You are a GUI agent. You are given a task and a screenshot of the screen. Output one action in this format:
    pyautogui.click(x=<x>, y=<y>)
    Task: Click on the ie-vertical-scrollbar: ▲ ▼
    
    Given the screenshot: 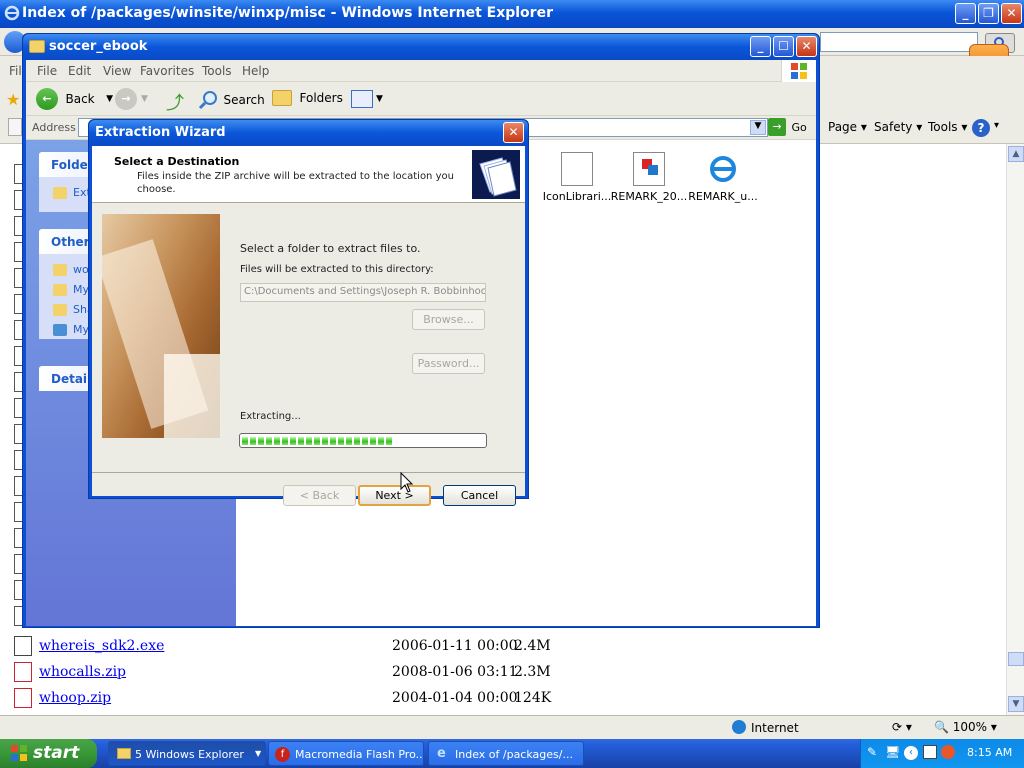 What is the action you would take?
    pyautogui.click(x=1015, y=429)
    